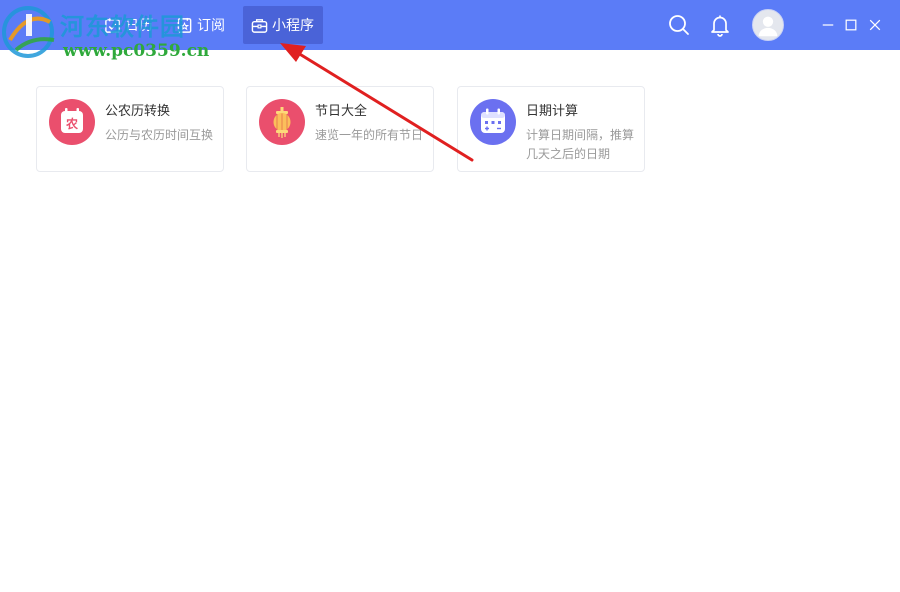 The image size is (900, 592). I want to click on lantern-icon, so click(282, 122).